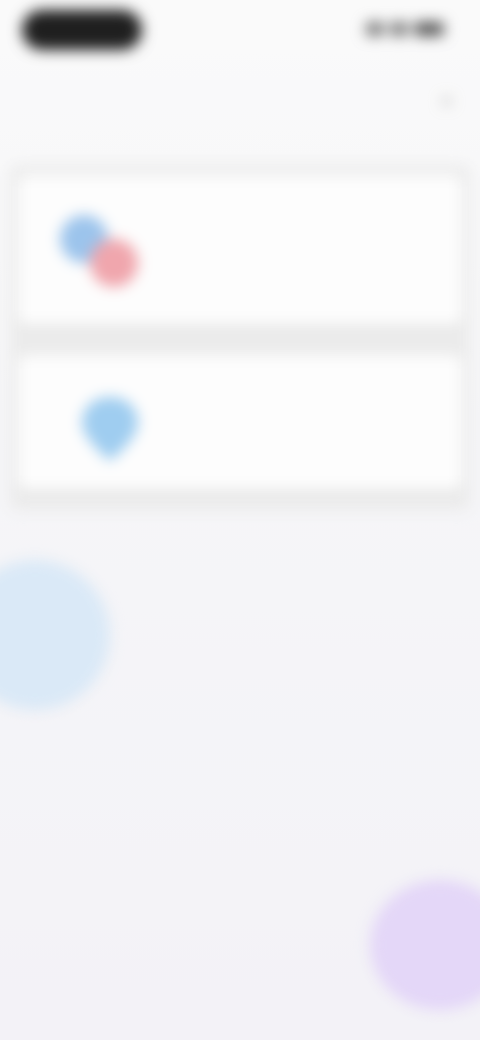 The width and height of the screenshot is (480, 1040). What do you see at coordinates (447, 103) in the screenshot?
I see `close-icon: ✕` at bounding box center [447, 103].